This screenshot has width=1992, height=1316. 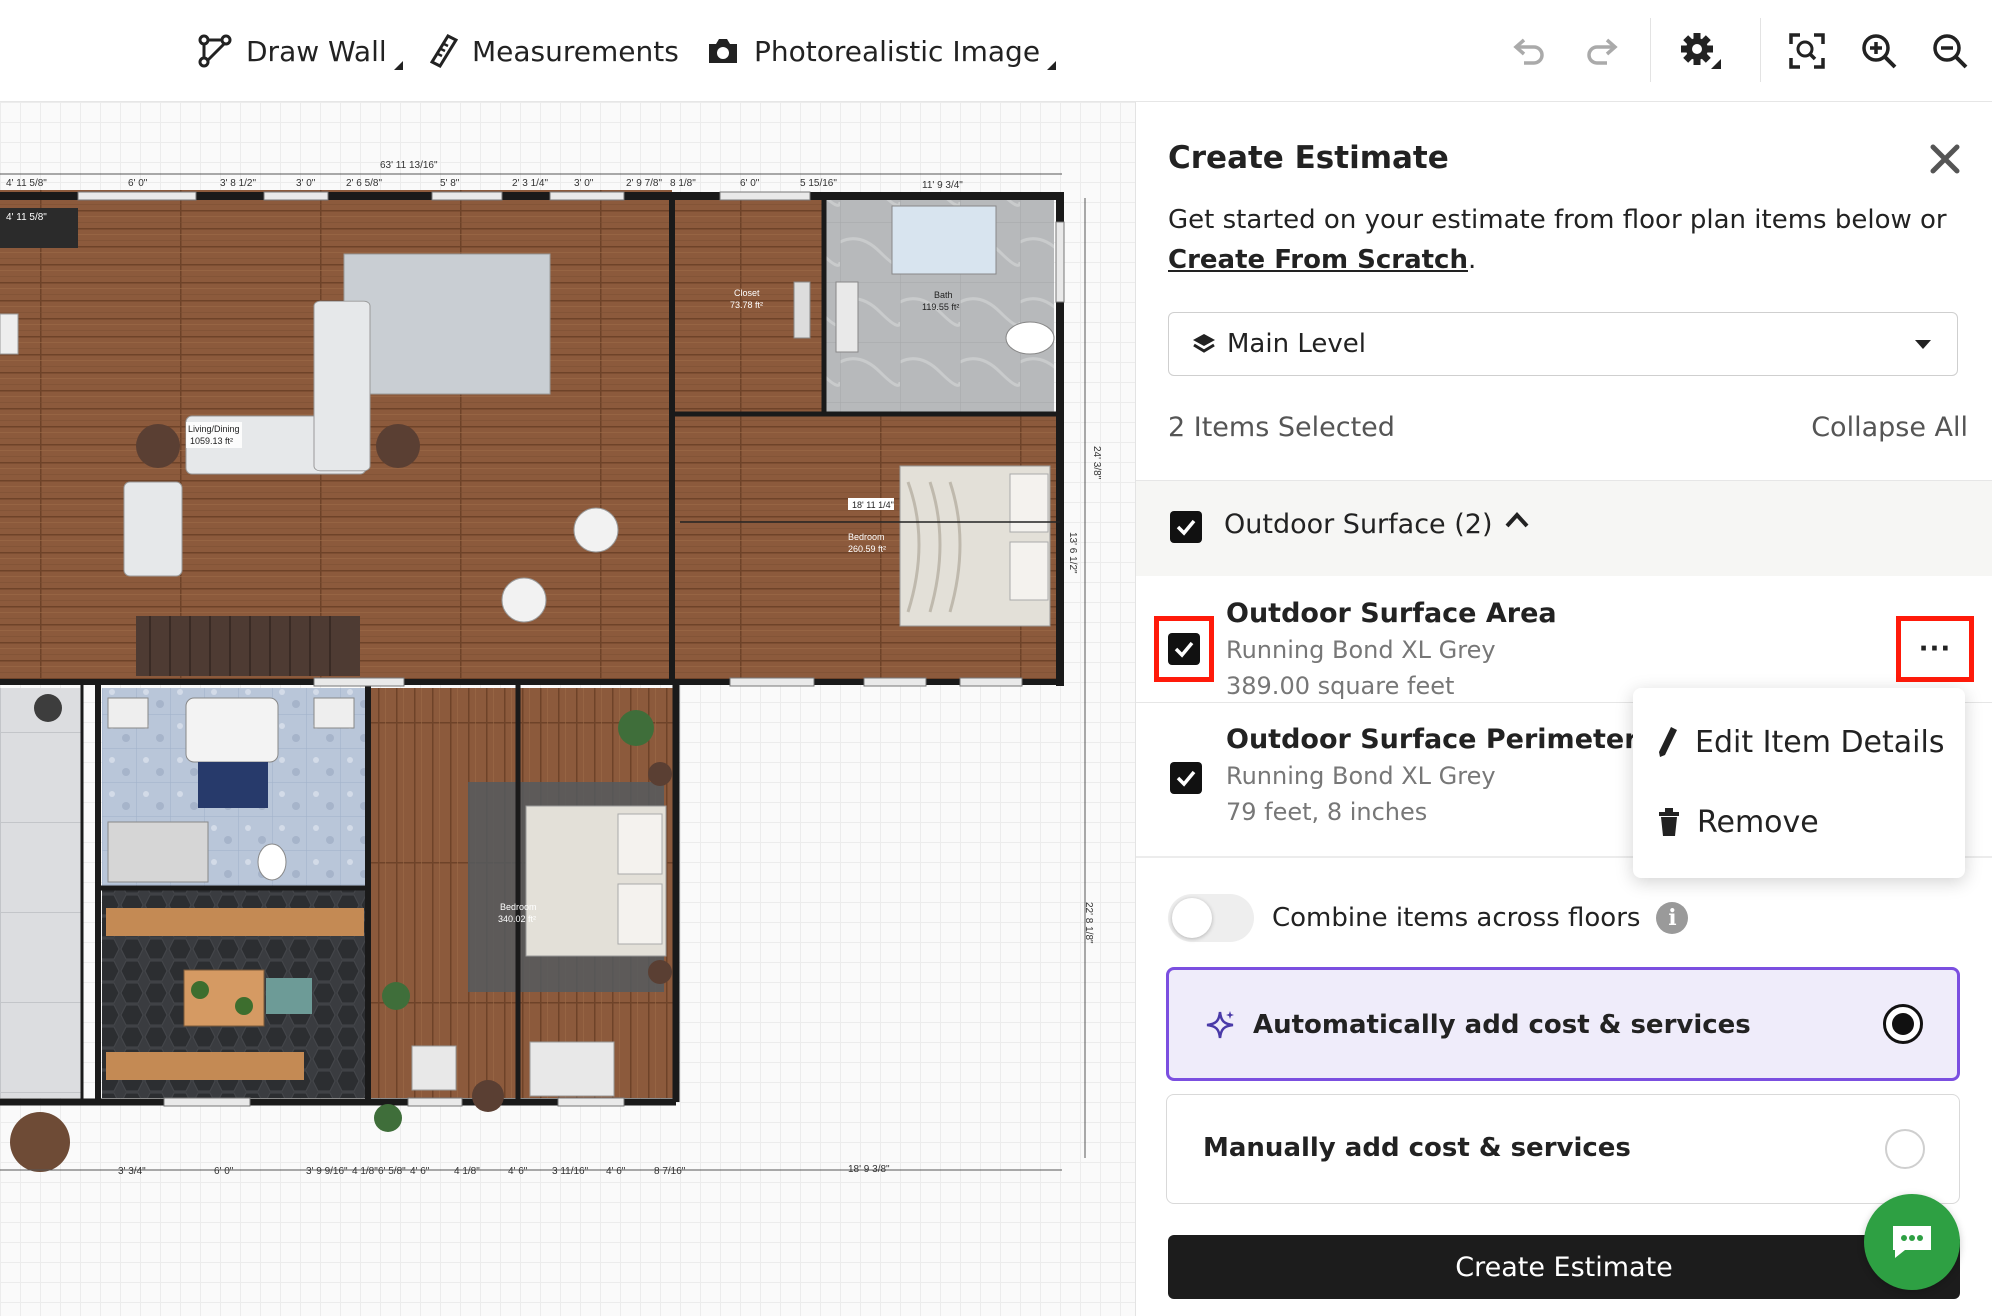 What do you see at coordinates (238, 183) in the screenshot?
I see `dim-top: 3' 8 1/2"` at bounding box center [238, 183].